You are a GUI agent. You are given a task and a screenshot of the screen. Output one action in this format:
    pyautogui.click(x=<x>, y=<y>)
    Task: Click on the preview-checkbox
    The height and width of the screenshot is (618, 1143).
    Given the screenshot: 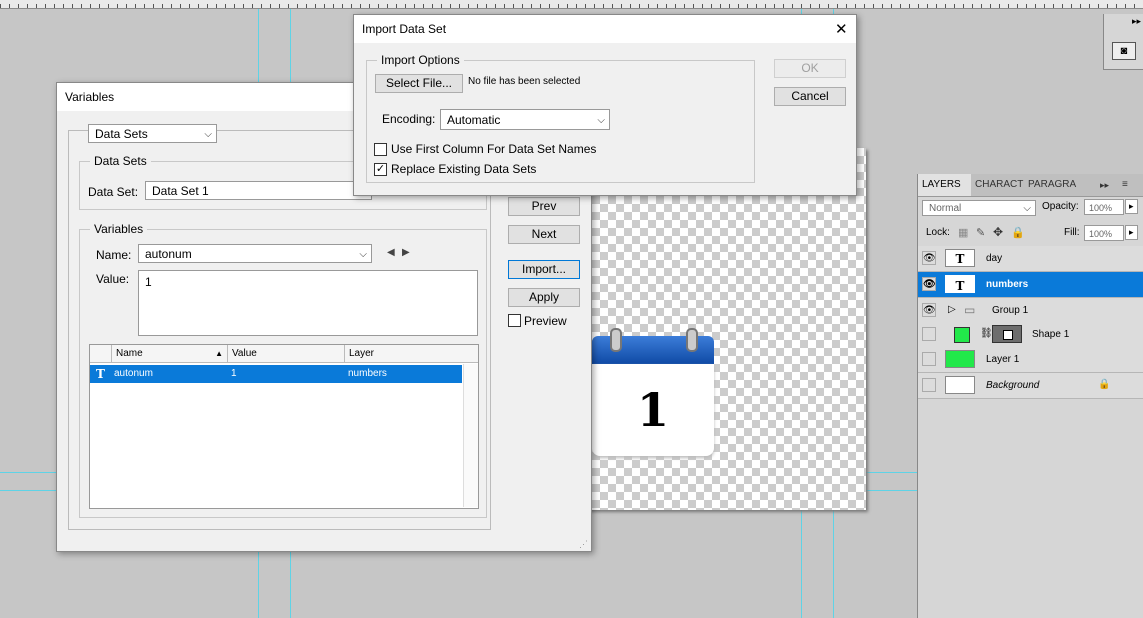 What is the action you would take?
    pyautogui.click(x=514, y=320)
    